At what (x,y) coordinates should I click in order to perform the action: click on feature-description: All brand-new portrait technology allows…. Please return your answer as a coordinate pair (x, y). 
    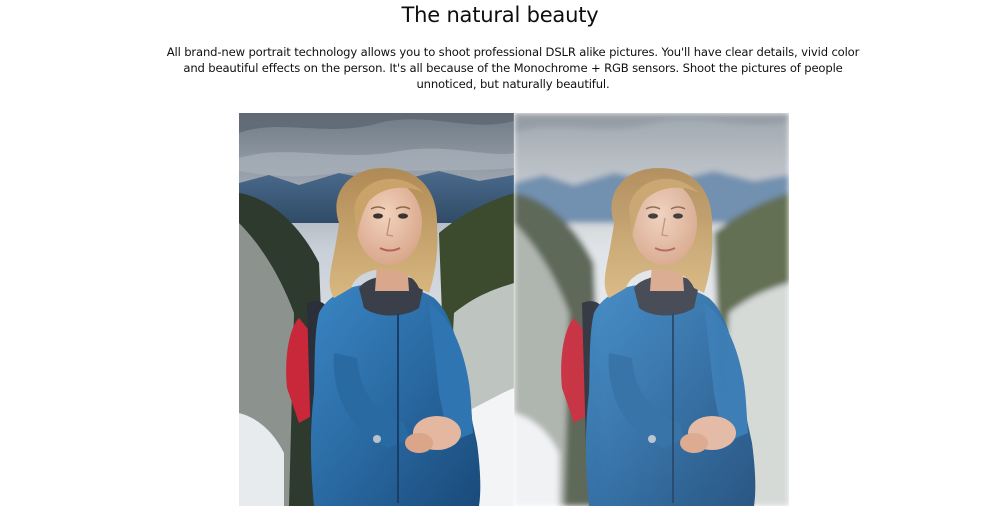
    Looking at the image, I should click on (513, 68).